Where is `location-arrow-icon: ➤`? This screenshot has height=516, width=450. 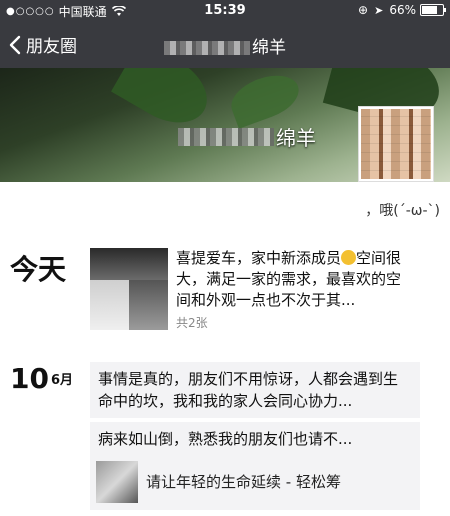 location-arrow-icon: ➤ is located at coordinates (379, 10).